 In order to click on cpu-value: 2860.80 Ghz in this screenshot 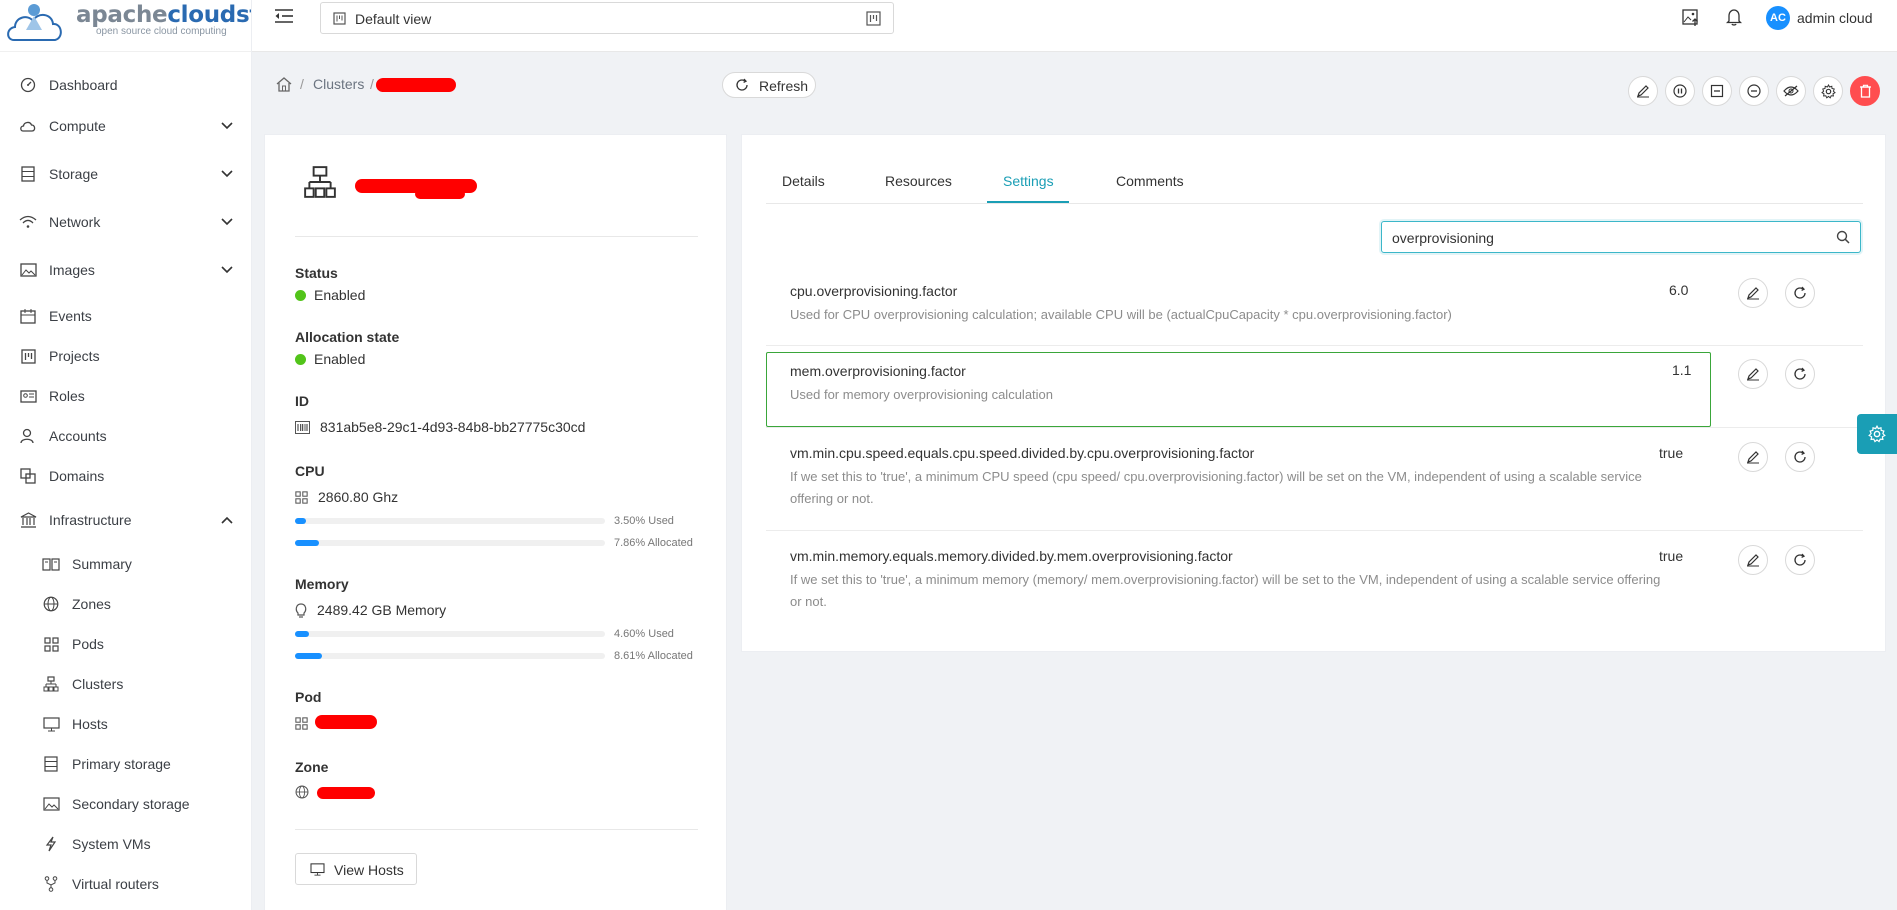, I will do `click(358, 497)`.